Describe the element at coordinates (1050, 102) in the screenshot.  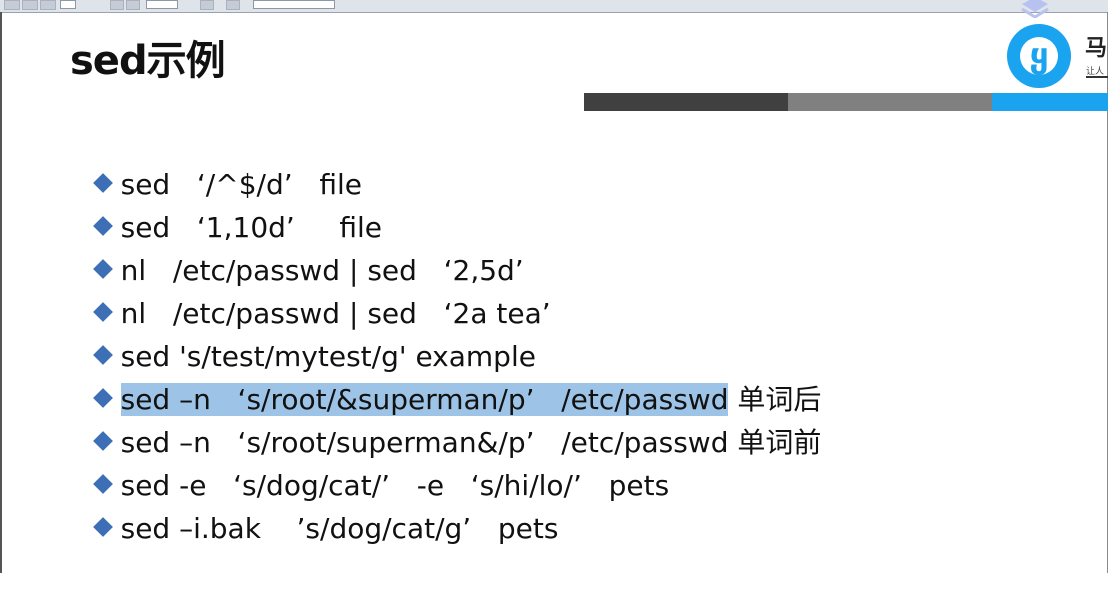
I see `header-bar-blue` at that location.